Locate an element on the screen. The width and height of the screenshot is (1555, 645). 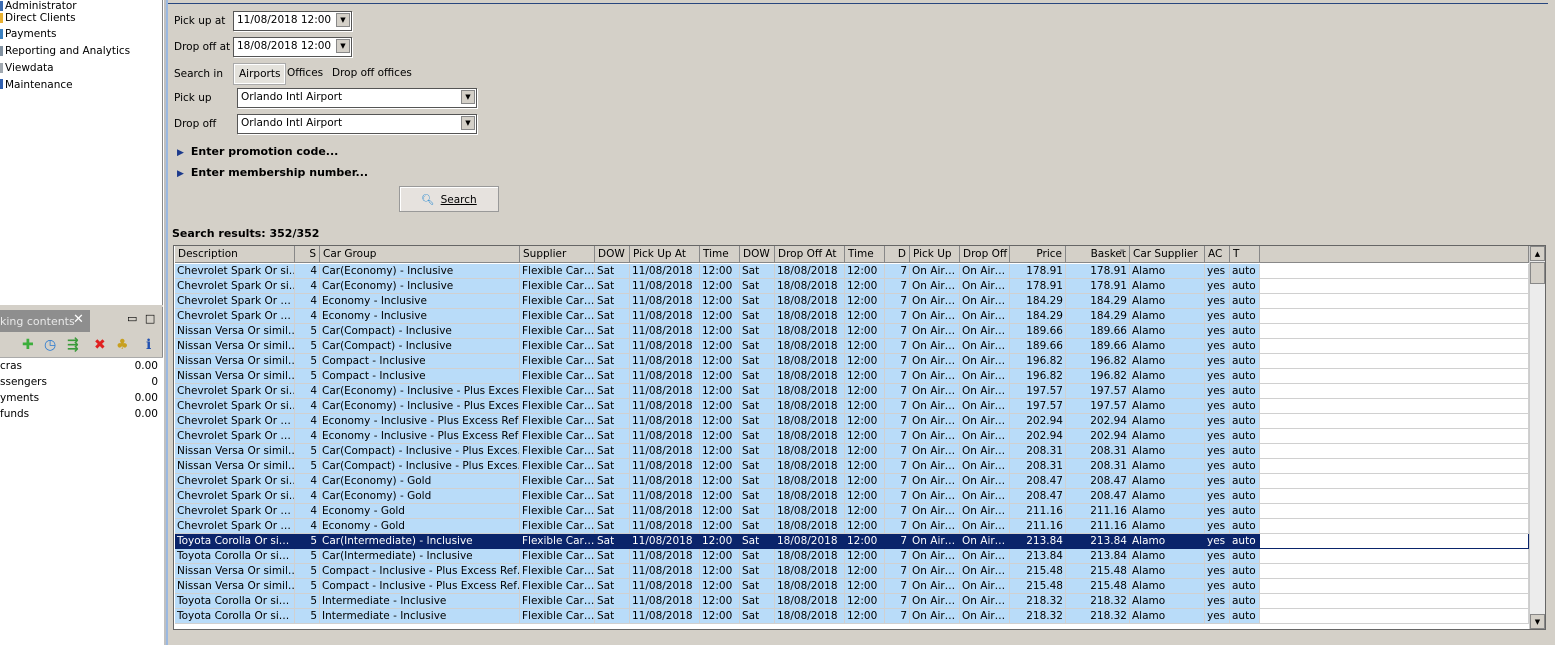
column-header-d: D is located at coordinates (897, 254).